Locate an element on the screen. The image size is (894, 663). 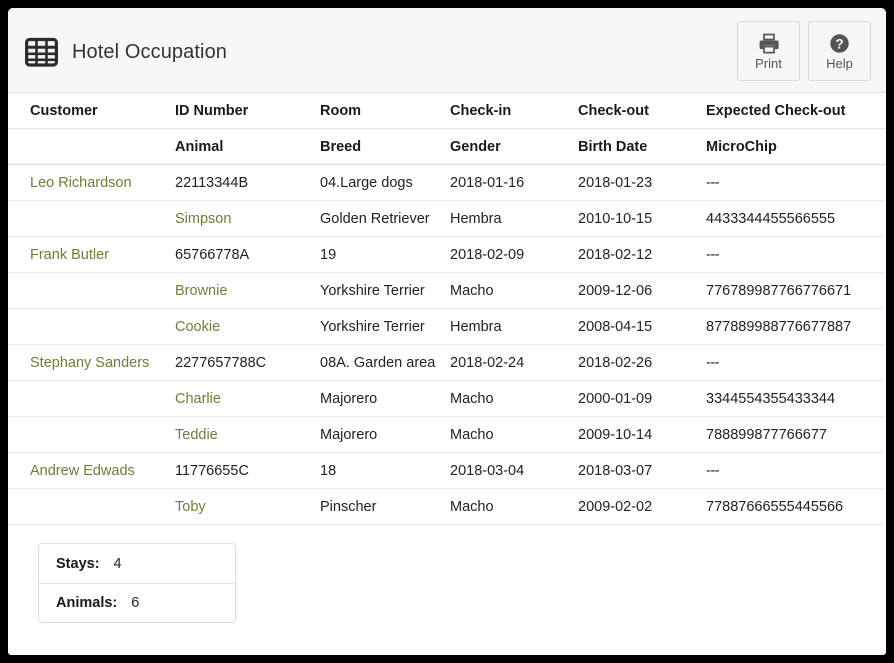
table-cell: 77887666555445566 is located at coordinates (796, 506).